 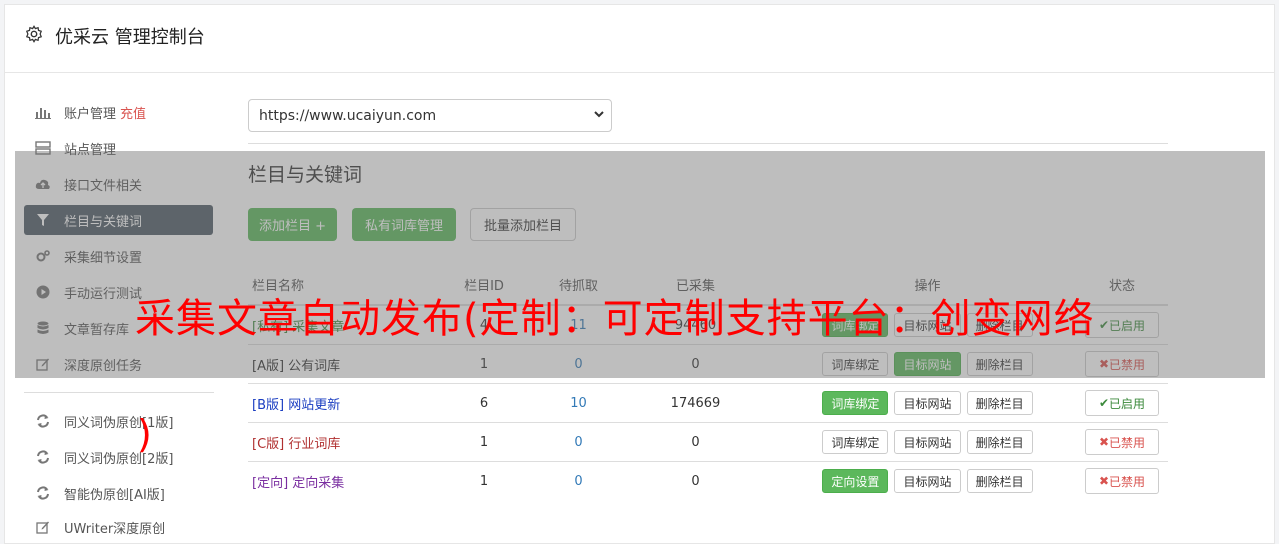 I want to click on sidebar-tool-ai: 智能伪原创[AI版], so click(x=118, y=493).